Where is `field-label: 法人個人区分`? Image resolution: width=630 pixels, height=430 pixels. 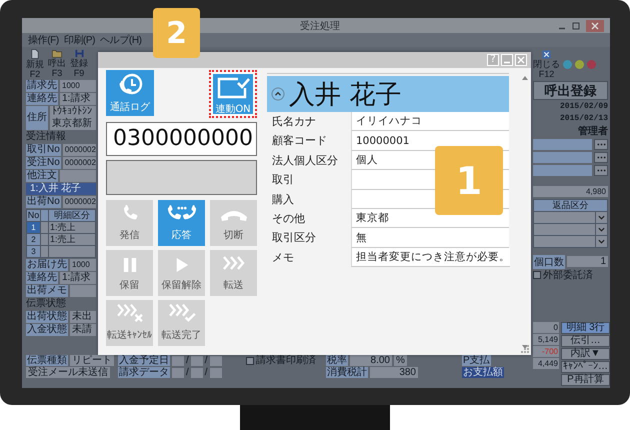 field-label: 法人個人区分 is located at coordinates (305, 160).